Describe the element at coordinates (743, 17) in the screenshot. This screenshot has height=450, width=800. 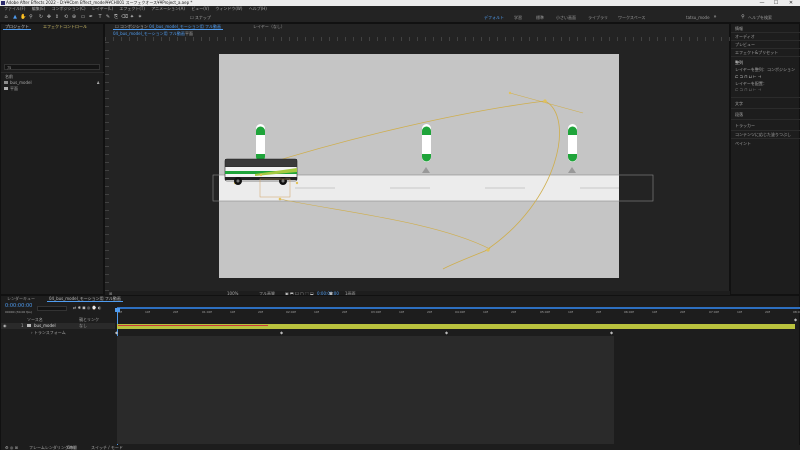
I see `search-help-icon: ⚲` at that location.